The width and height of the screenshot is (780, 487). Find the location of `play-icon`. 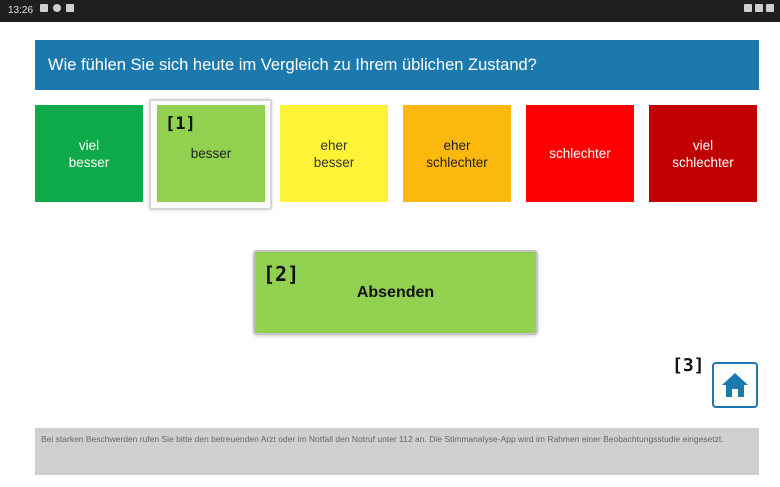

play-icon is located at coordinates (70, 8).